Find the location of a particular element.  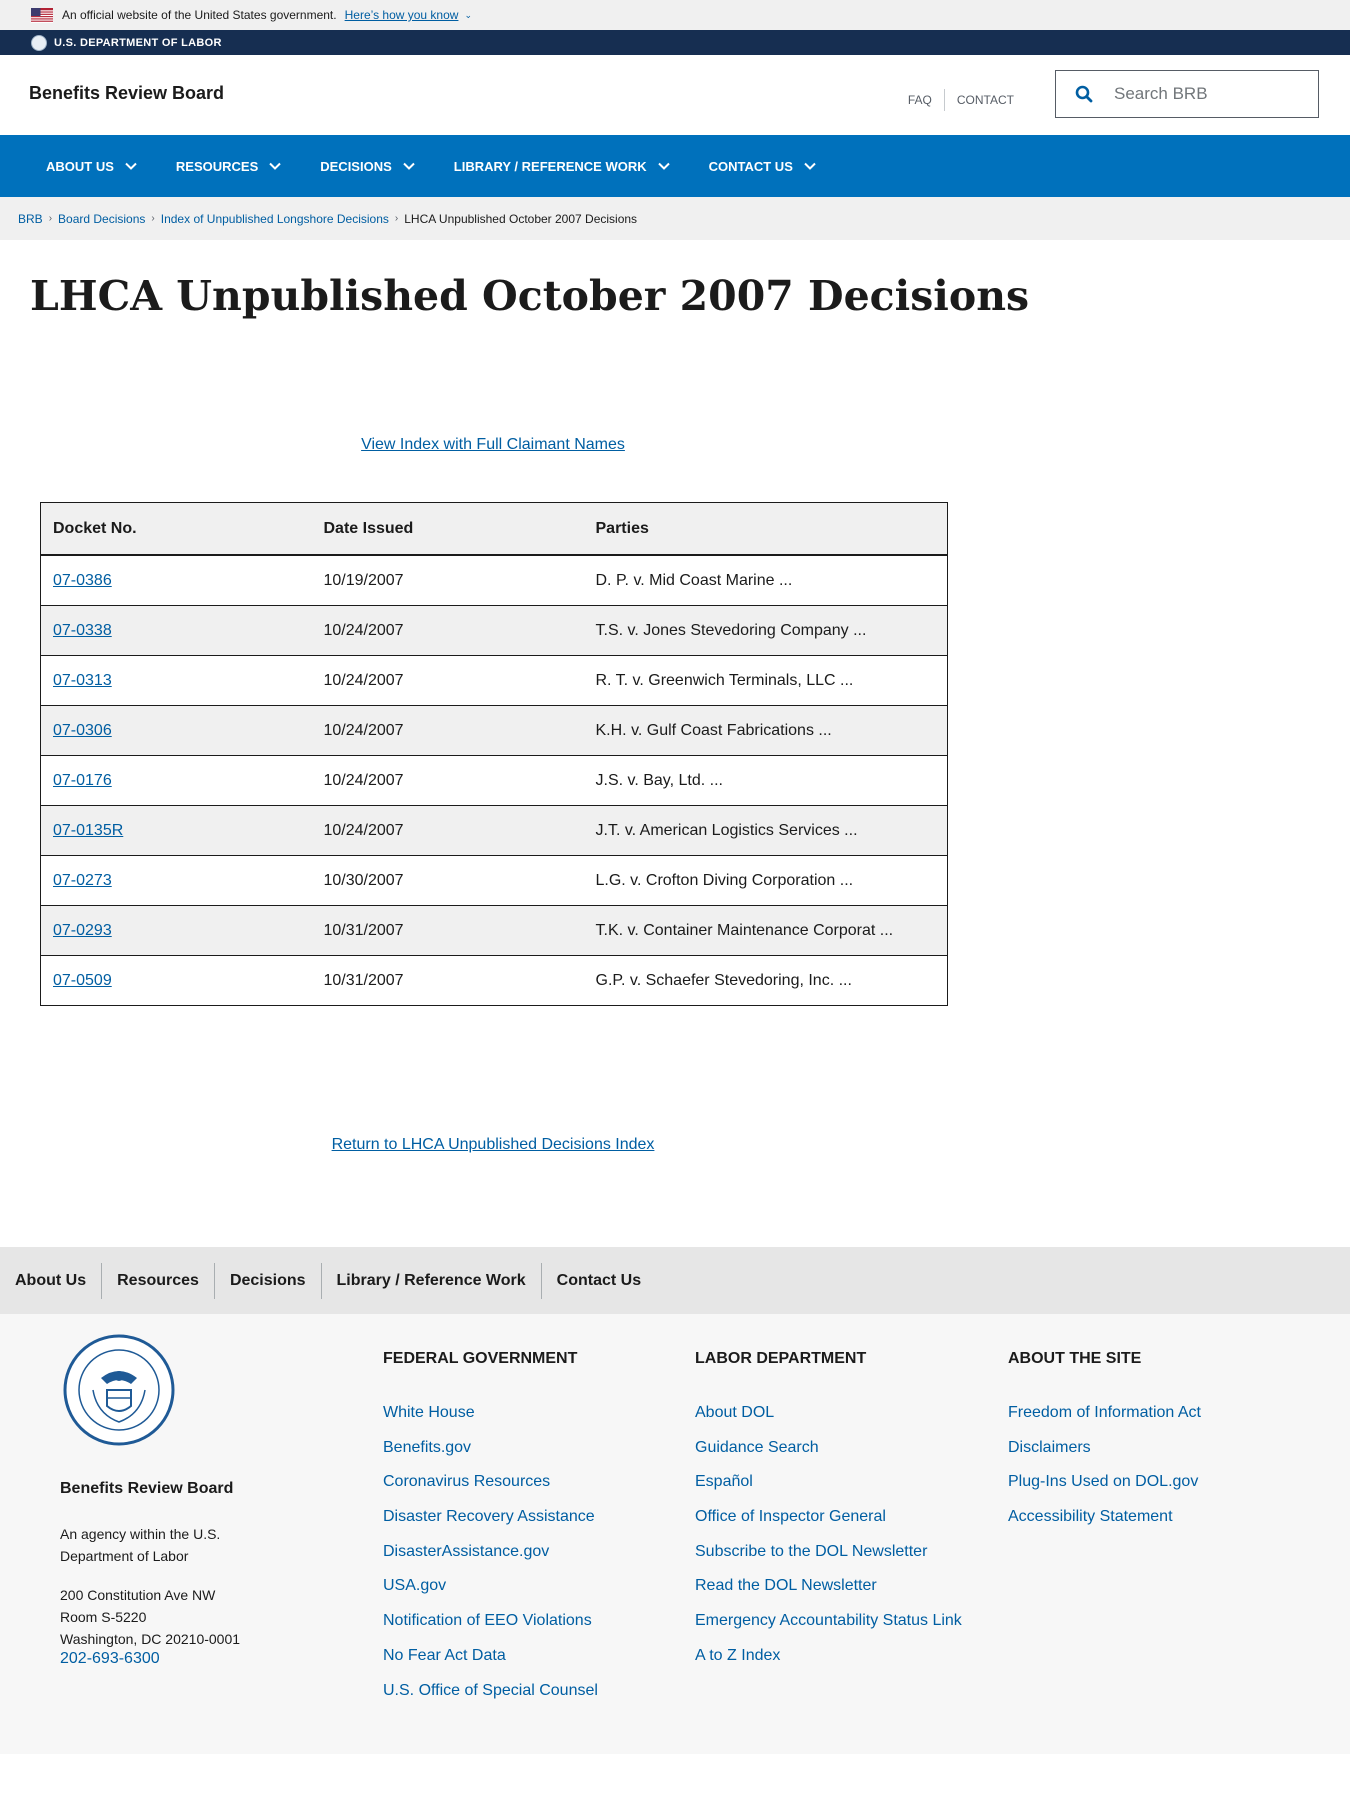

footer-nav-contact-us: Contact Us is located at coordinates (599, 1281).